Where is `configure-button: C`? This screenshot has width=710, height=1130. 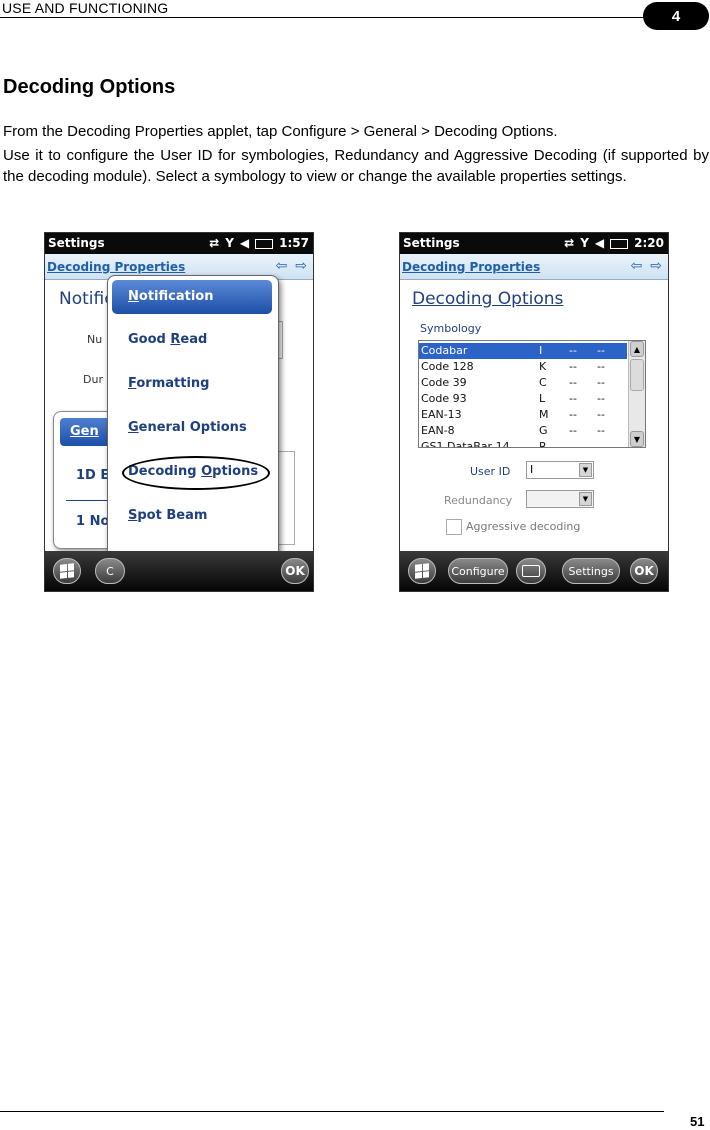
configure-button: C is located at coordinates (110, 571).